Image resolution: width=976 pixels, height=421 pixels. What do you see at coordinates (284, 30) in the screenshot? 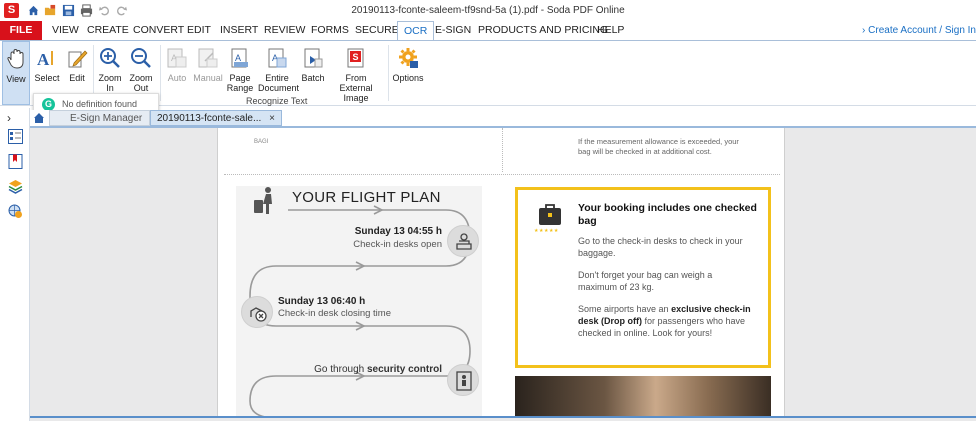
I see `menu-review: REVIEW` at bounding box center [284, 30].